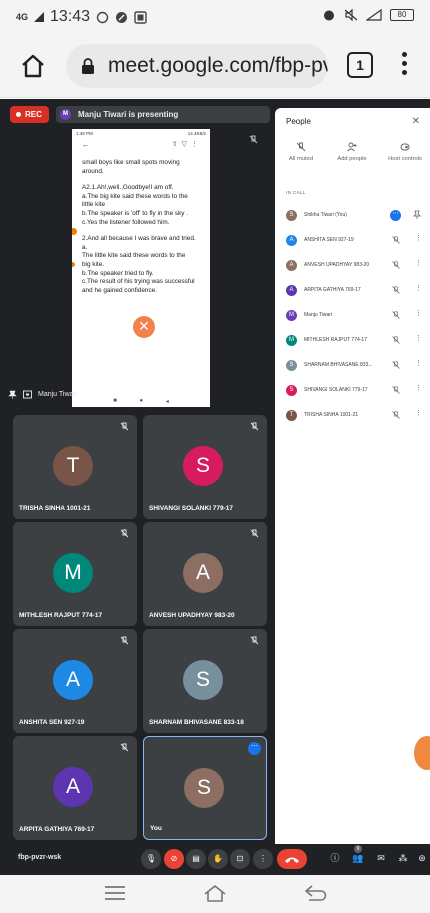 This screenshot has height=913, width=430. Describe the element at coordinates (254, 748) in the screenshot. I see `self-tile-more-icon: ⋯` at that location.